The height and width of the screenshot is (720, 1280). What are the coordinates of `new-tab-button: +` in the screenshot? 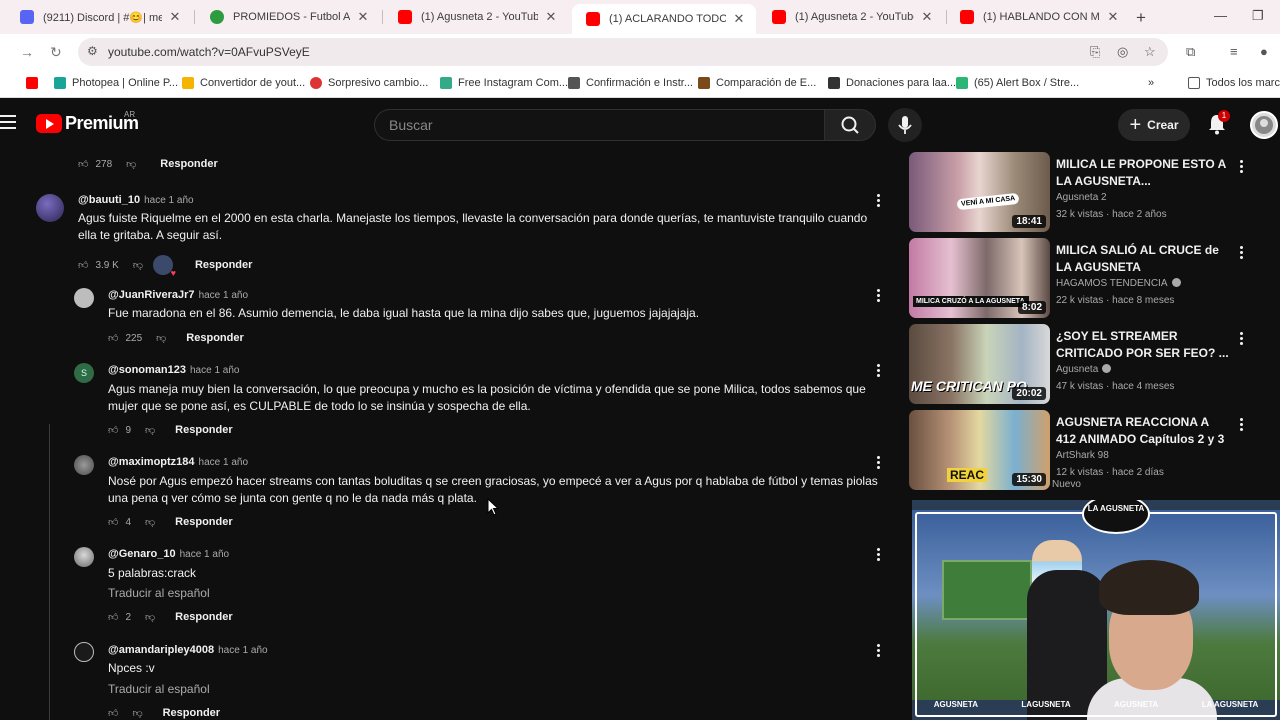 It's located at (1141, 18).